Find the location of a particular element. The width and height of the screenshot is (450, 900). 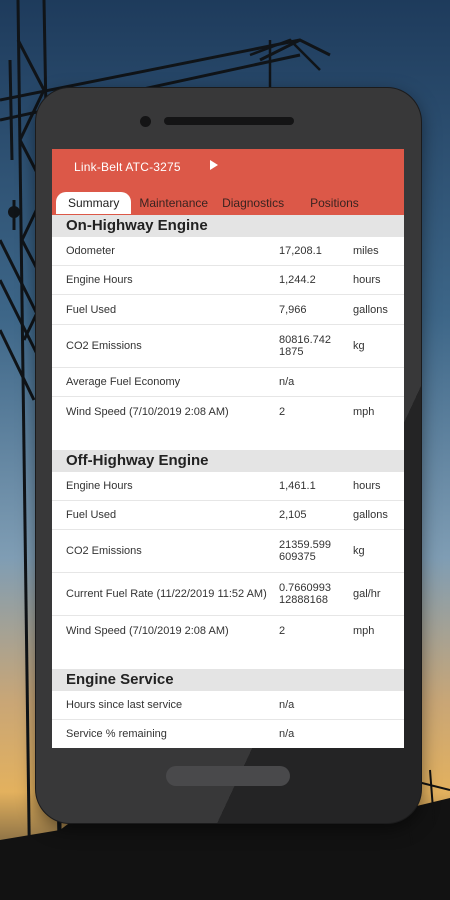

tab-positions: Positions is located at coordinates (334, 203).